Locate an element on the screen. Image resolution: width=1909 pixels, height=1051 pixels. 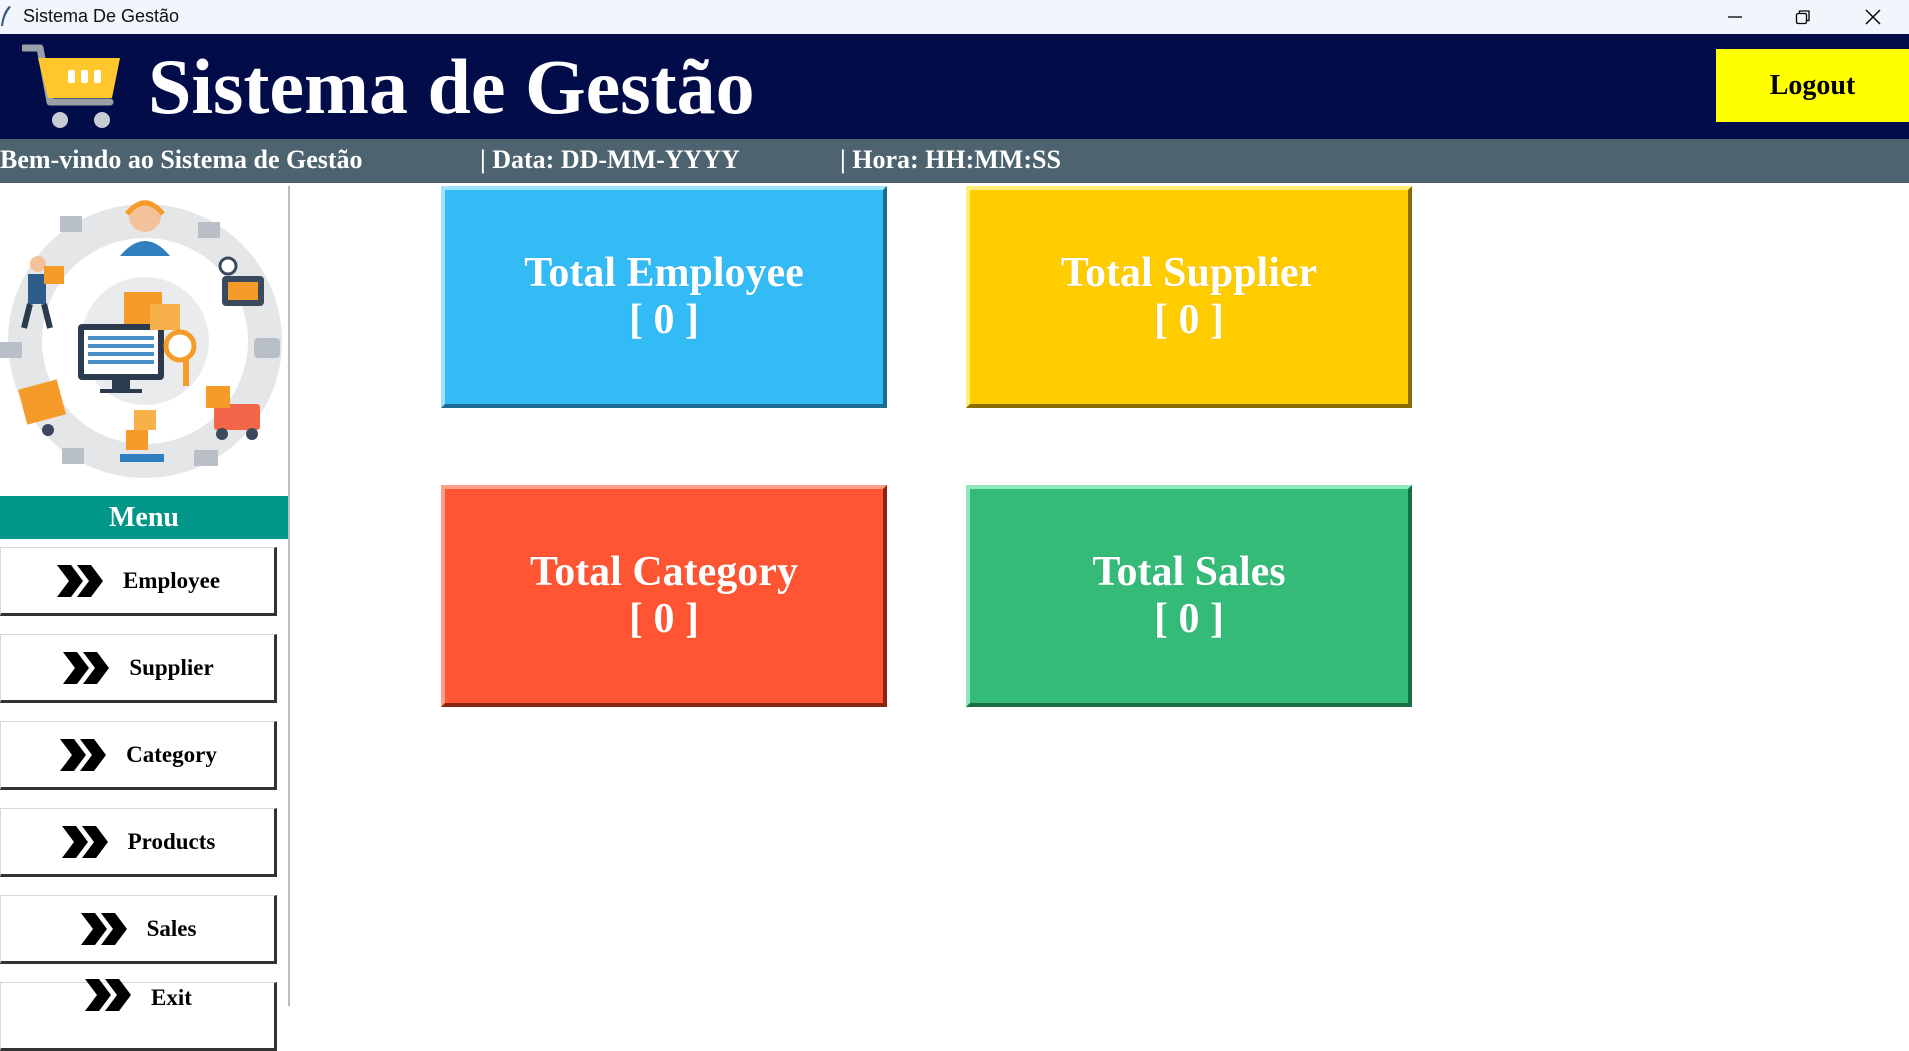
shopping-cart-icon is located at coordinates (71, 86).